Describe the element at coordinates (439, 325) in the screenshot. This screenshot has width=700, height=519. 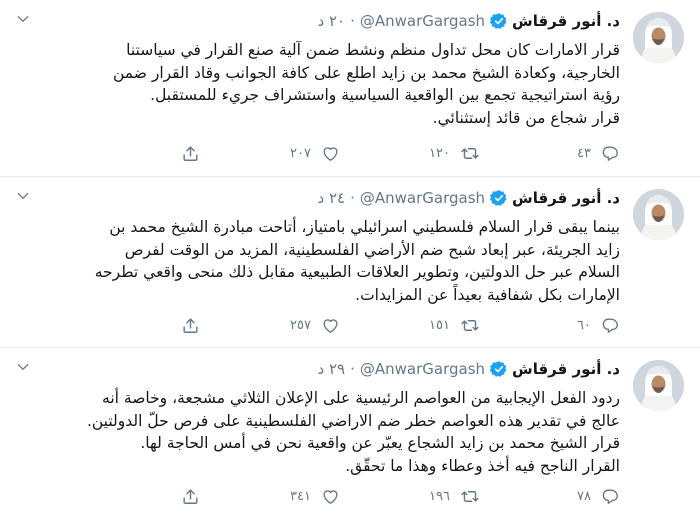
I see `retweet-count: ١٥١` at that location.